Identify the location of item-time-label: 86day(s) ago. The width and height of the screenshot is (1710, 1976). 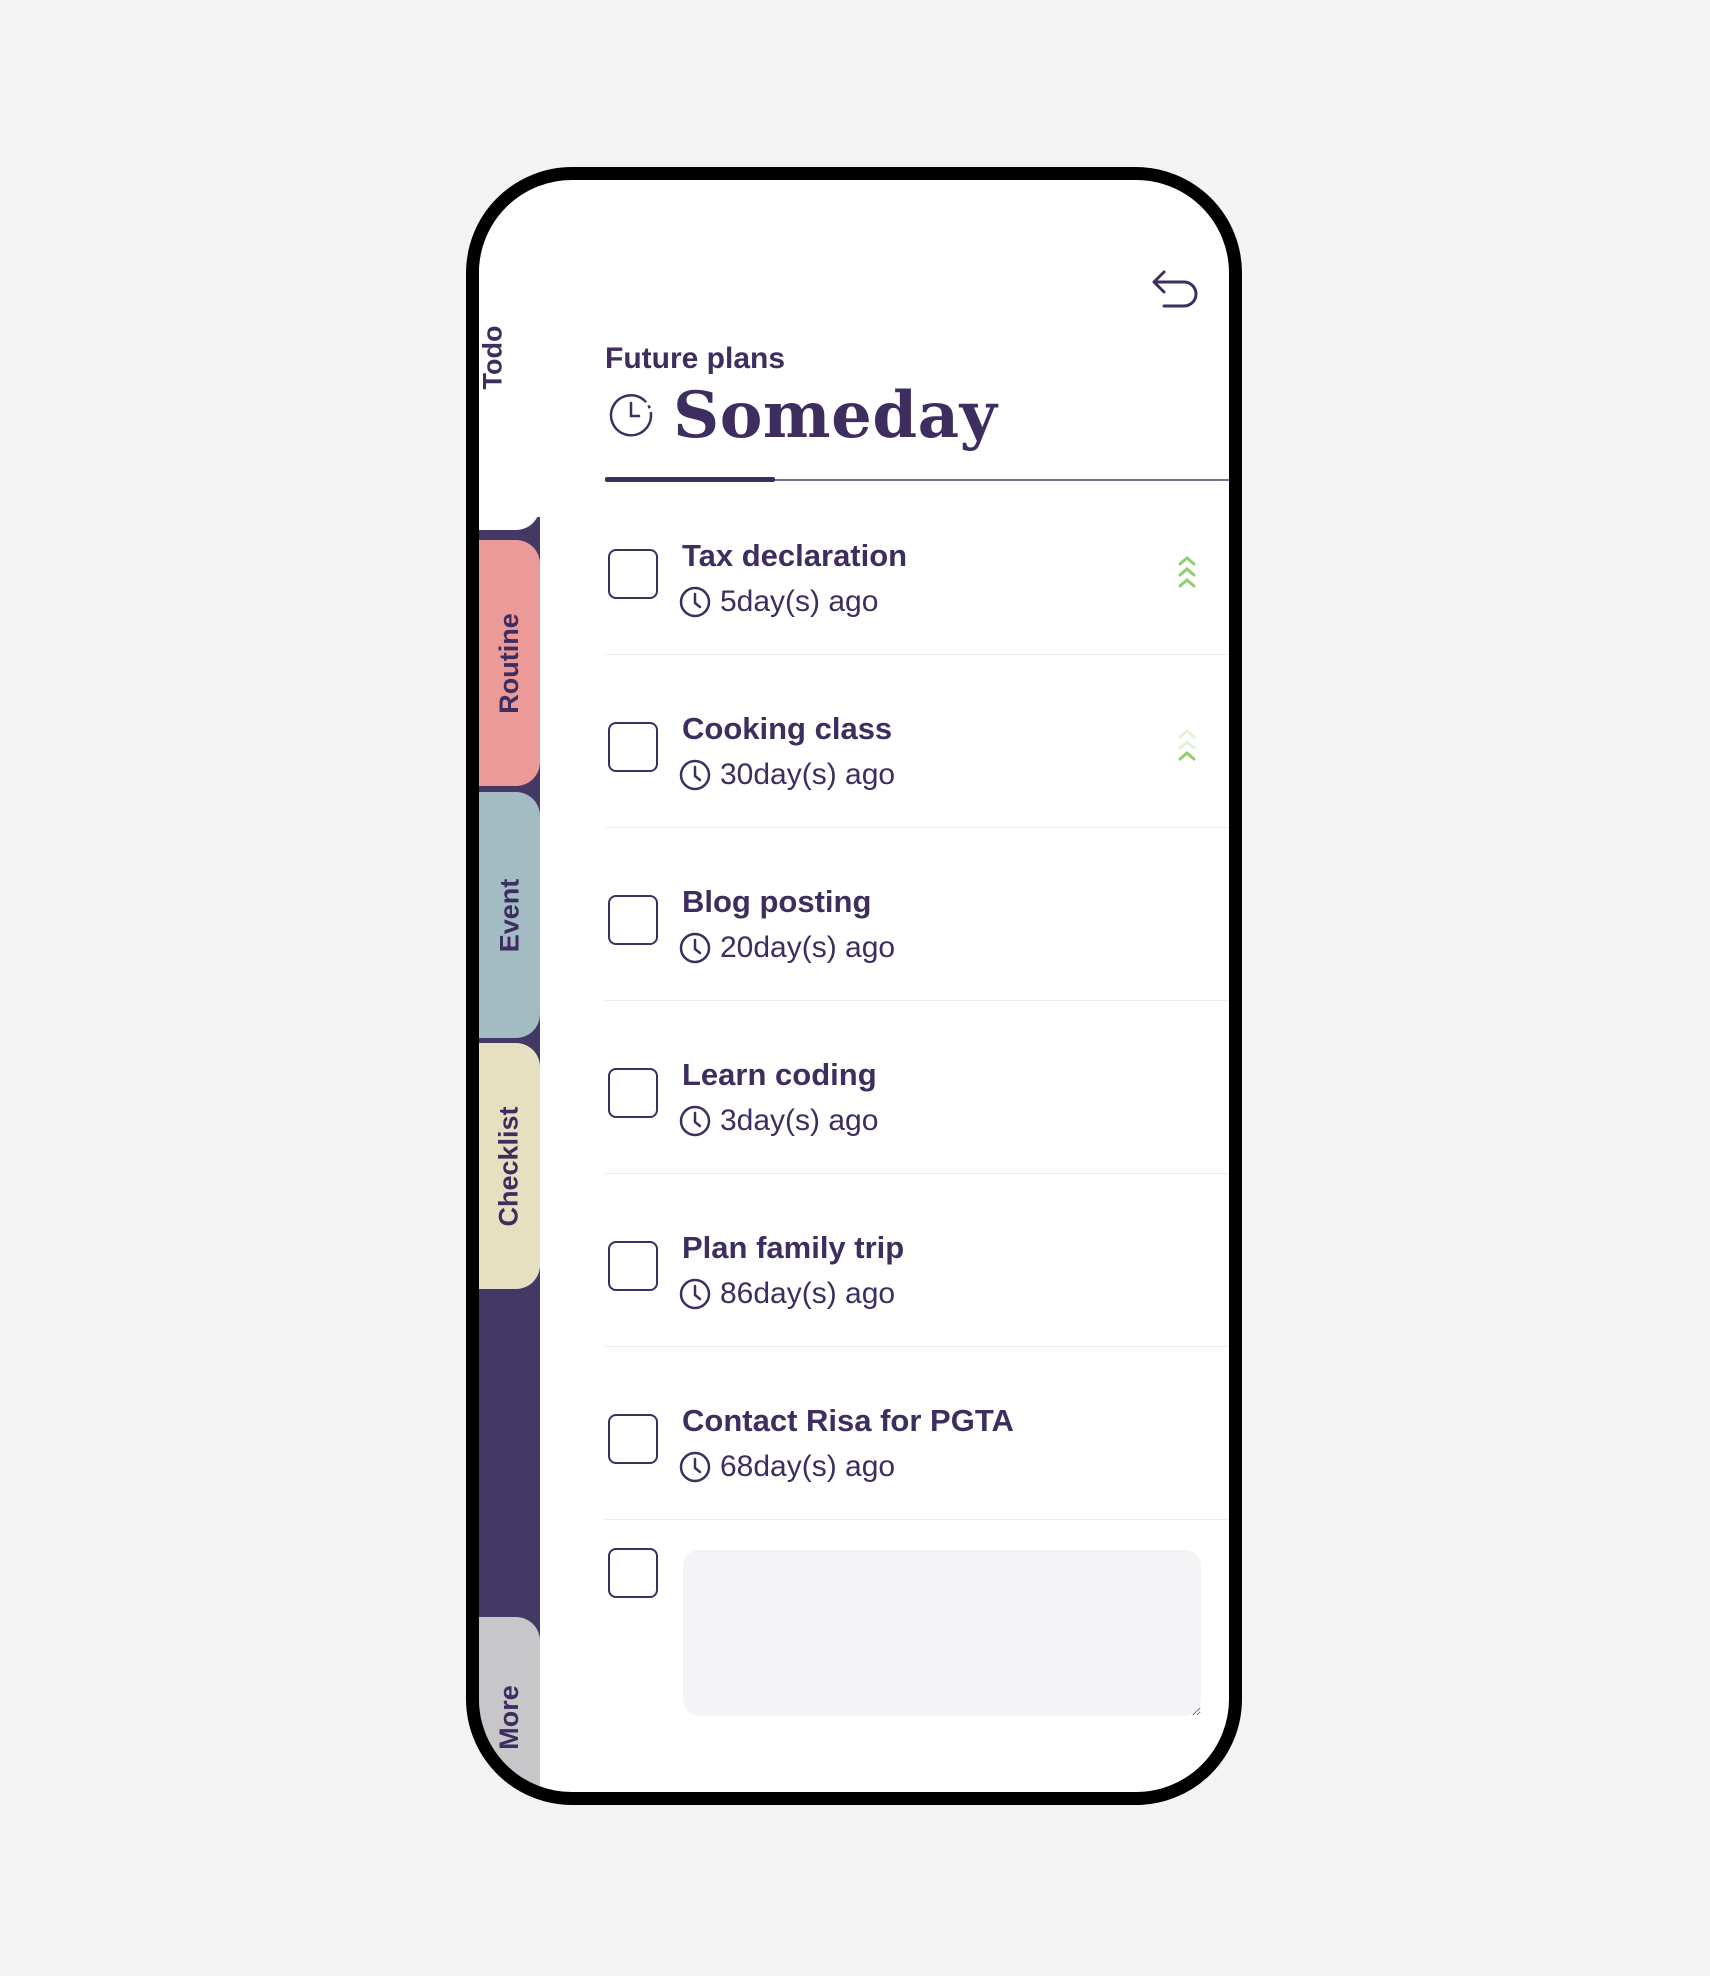
(808, 1293).